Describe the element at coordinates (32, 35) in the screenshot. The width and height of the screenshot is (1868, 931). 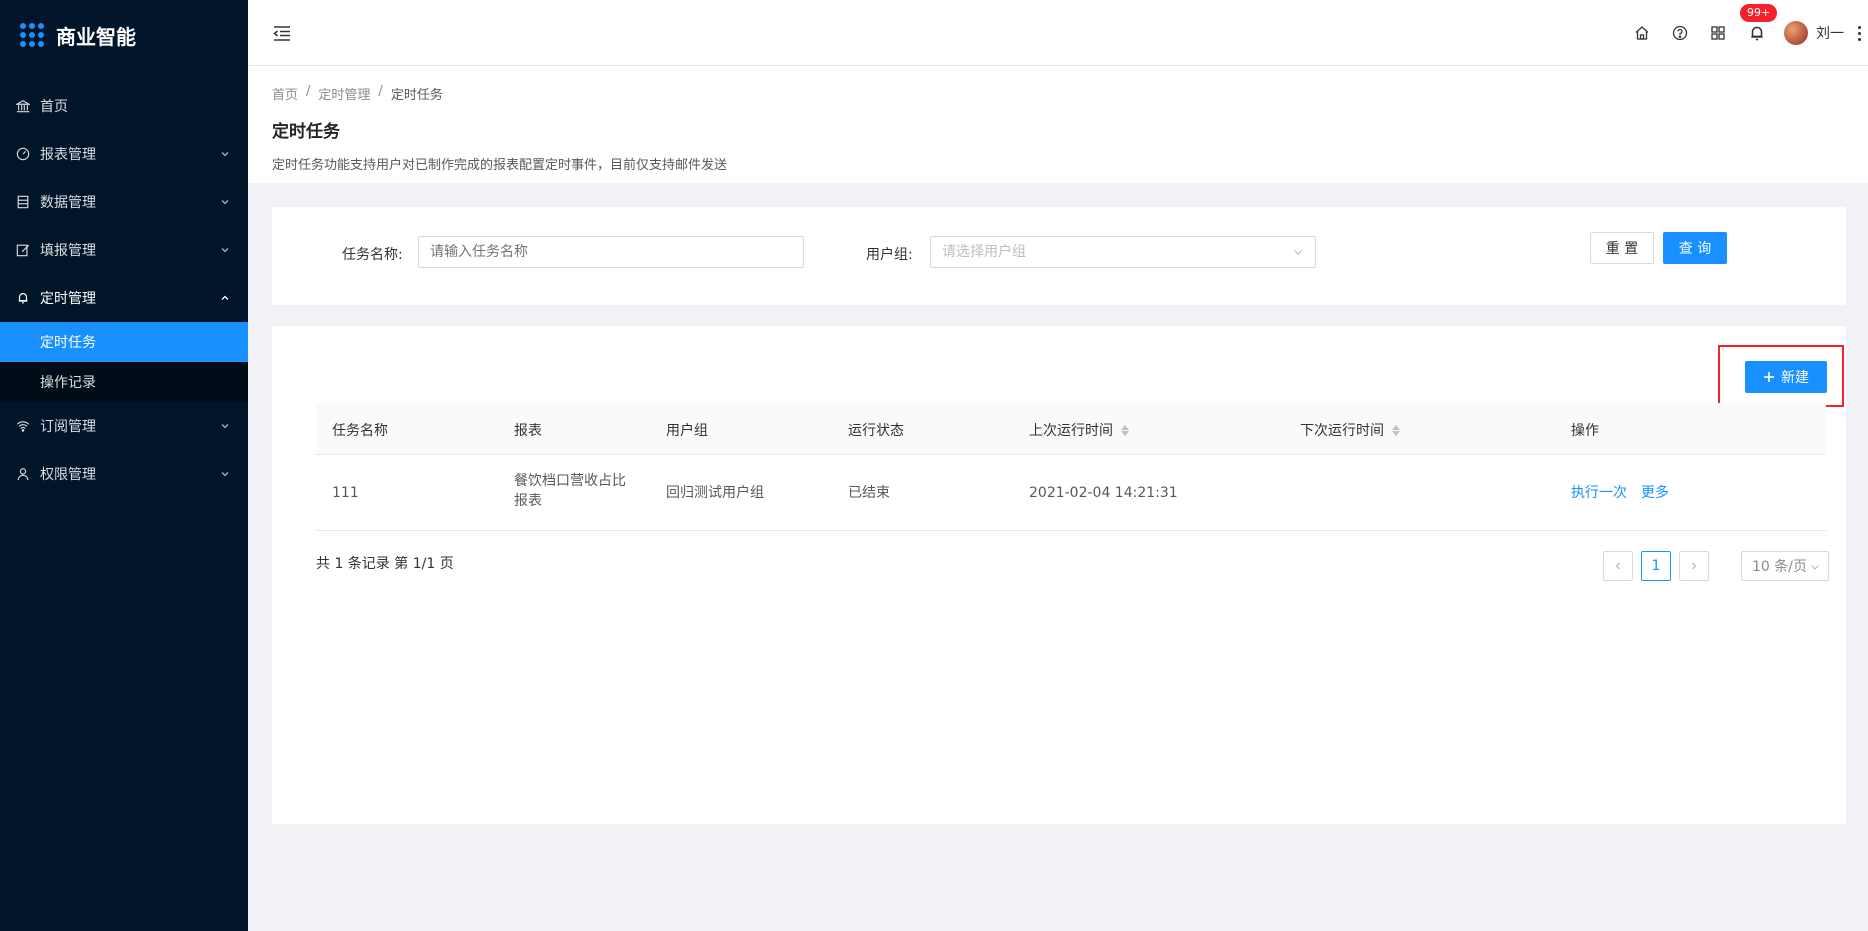
I see `apps-grid-icon` at that location.